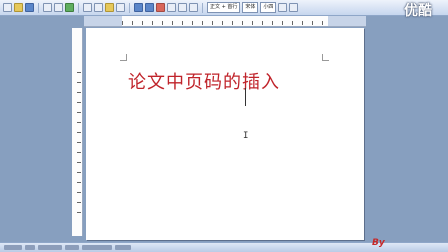 Image resolution: width=448 pixels, height=252 pixels. What do you see at coordinates (378, 243) in the screenshot?
I see `author-byline: By` at bounding box center [378, 243].